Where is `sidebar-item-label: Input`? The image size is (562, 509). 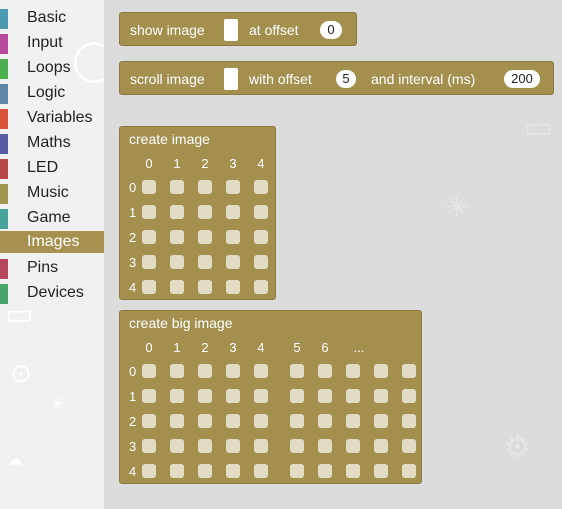
sidebar-item-label: Input is located at coordinates (45, 42).